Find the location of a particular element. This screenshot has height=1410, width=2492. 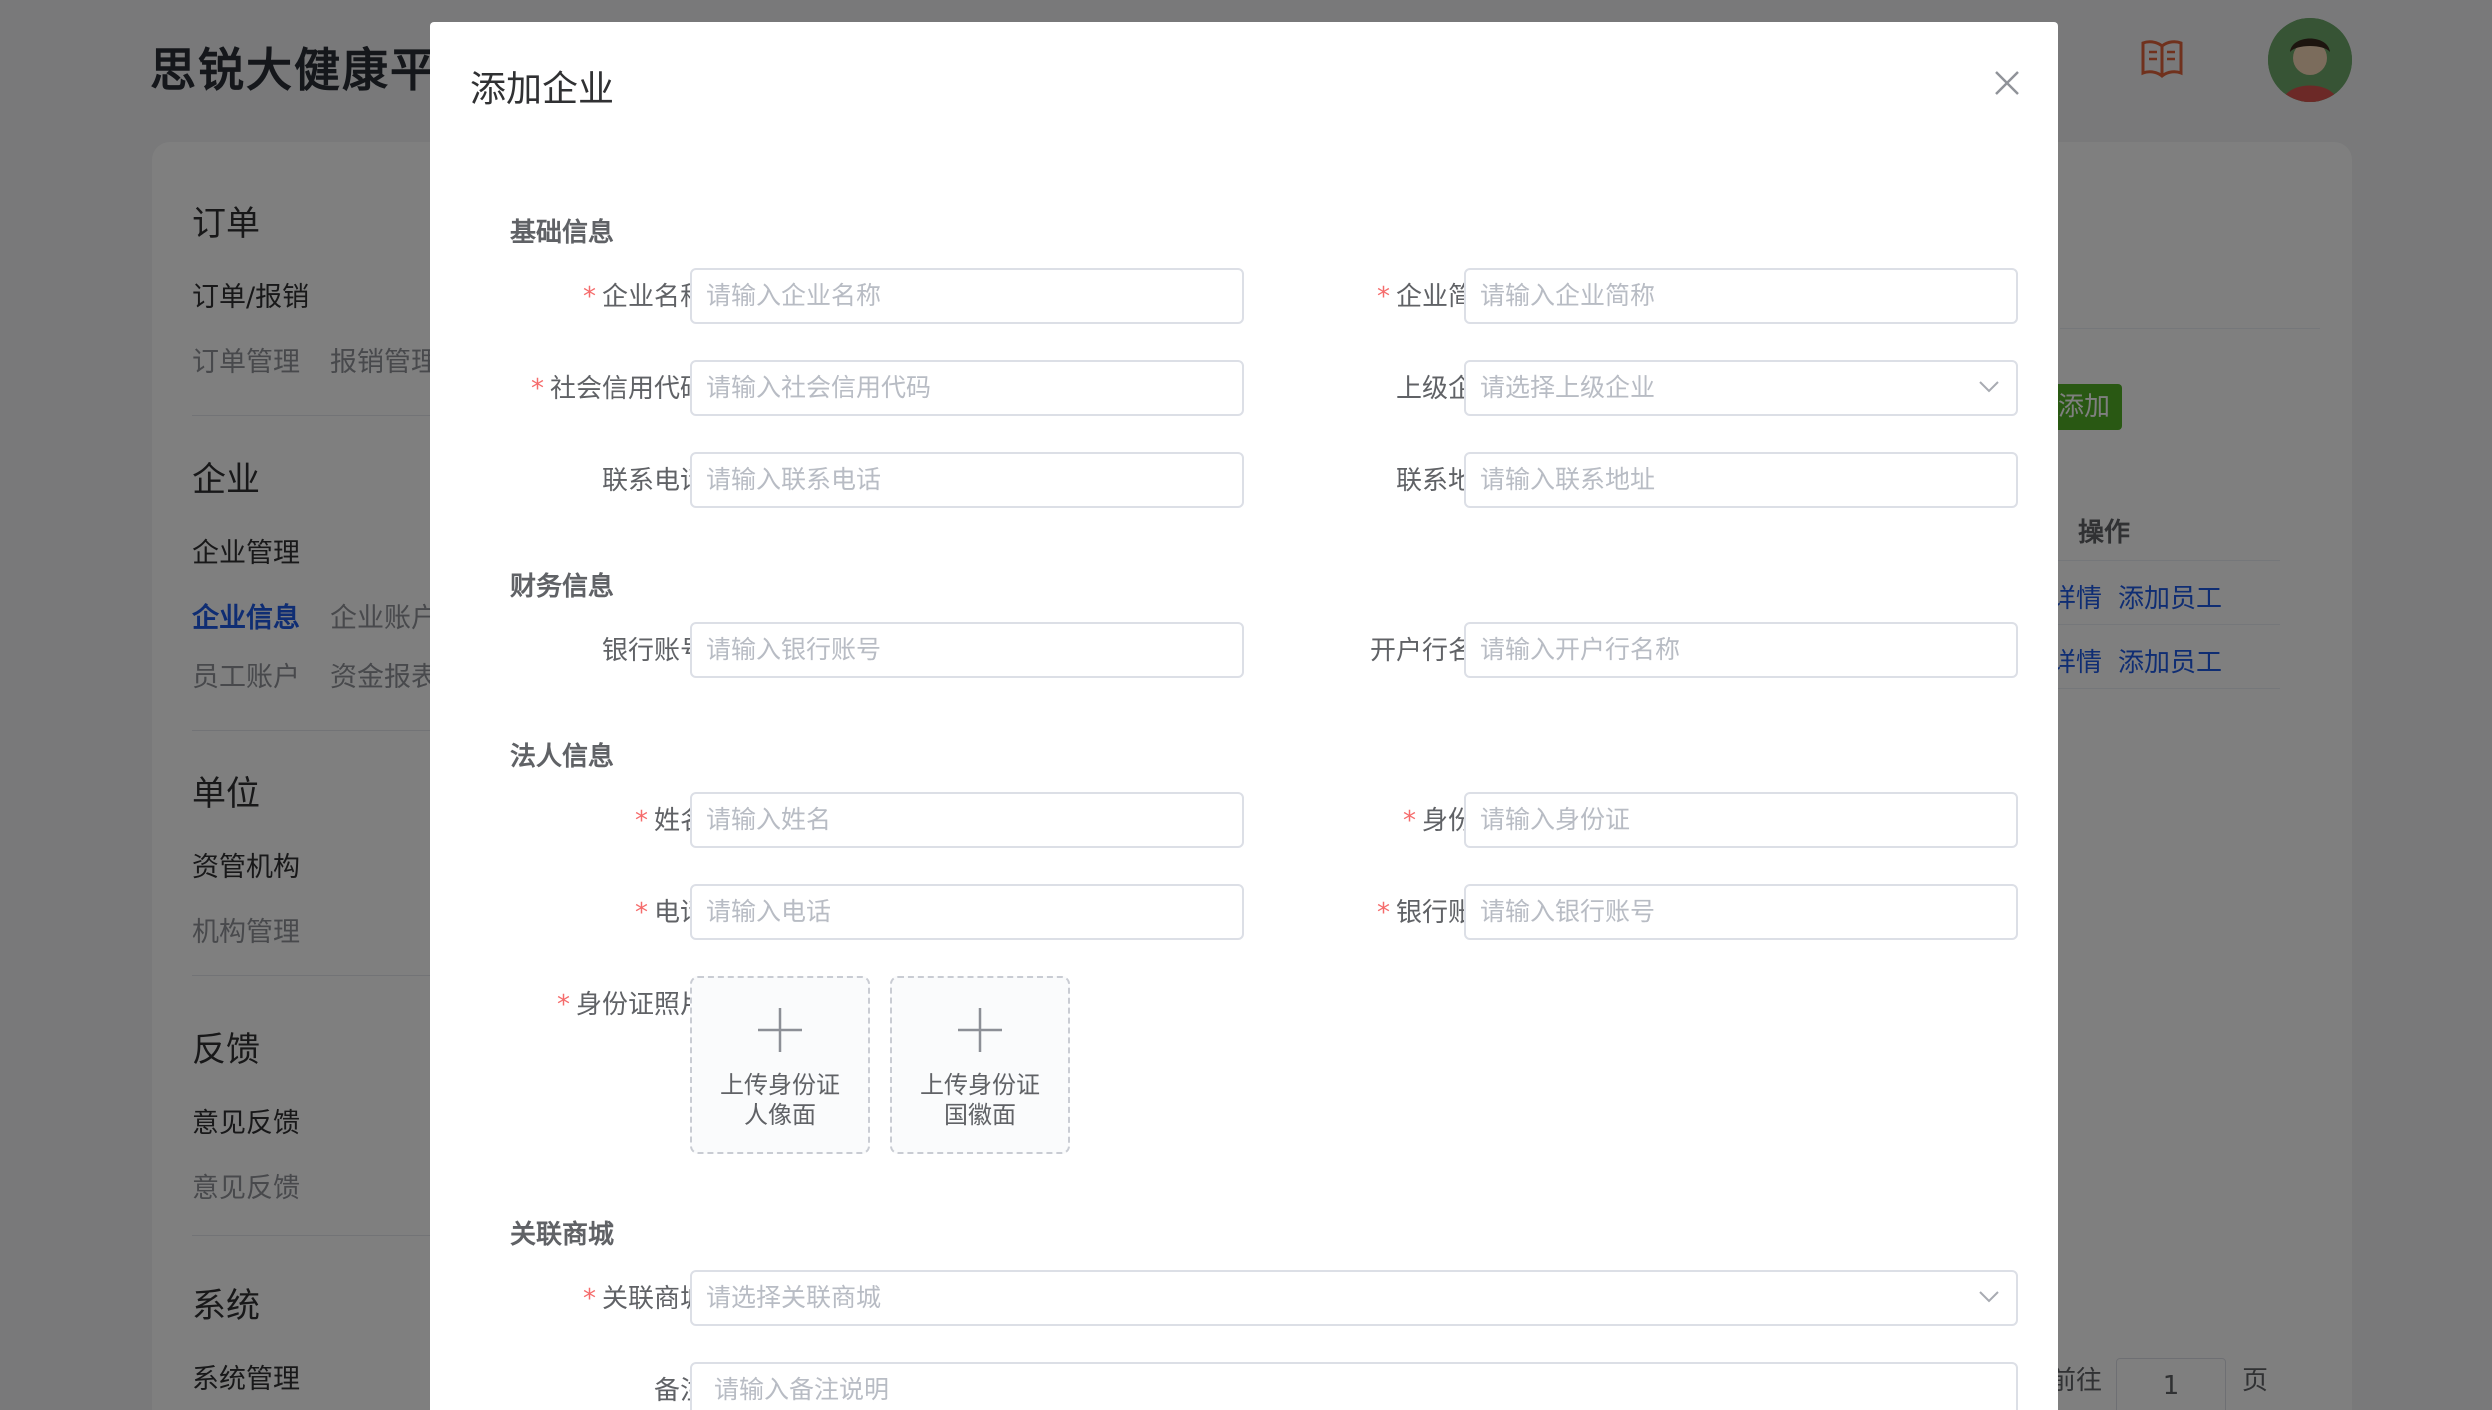

label-legal-phone: * 电话 is located at coordinates (670, 913).